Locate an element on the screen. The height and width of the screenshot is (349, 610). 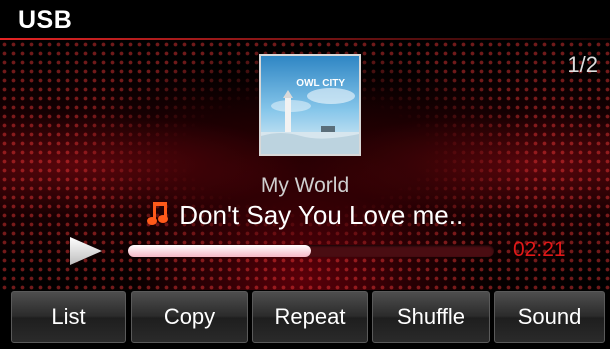
title-bar: USB is located at coordinates (305, 21).